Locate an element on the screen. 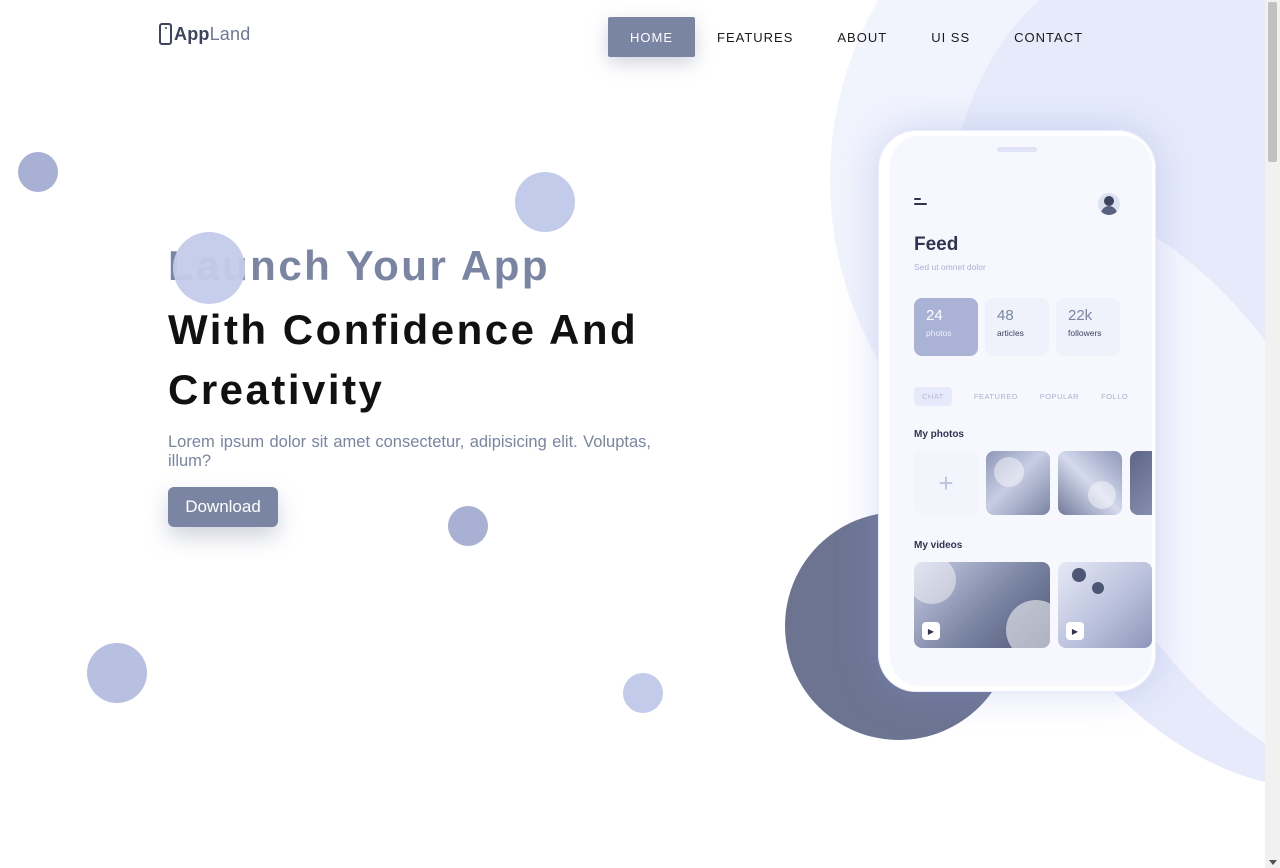 This screenshot has height=868, width=1280. logo-text-primary: App is located at coordinates (192, 33).